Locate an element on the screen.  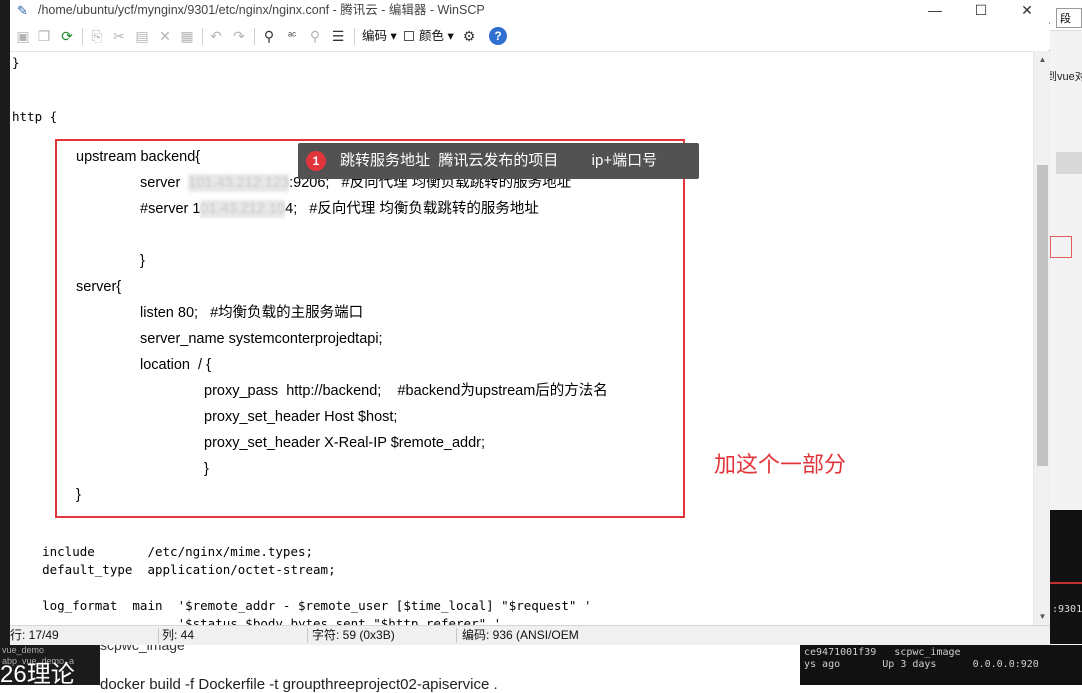
background-selected-row is located at coordinates (1069, 163).